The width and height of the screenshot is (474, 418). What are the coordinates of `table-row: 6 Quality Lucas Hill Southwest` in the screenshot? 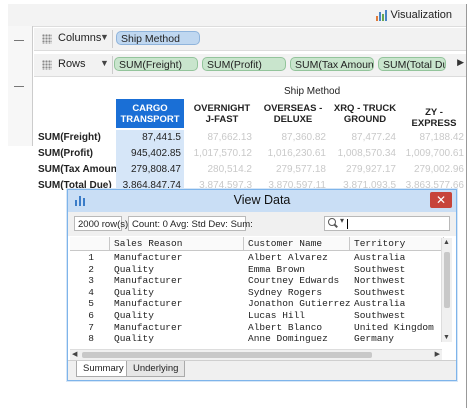 It's located at (257, 316).